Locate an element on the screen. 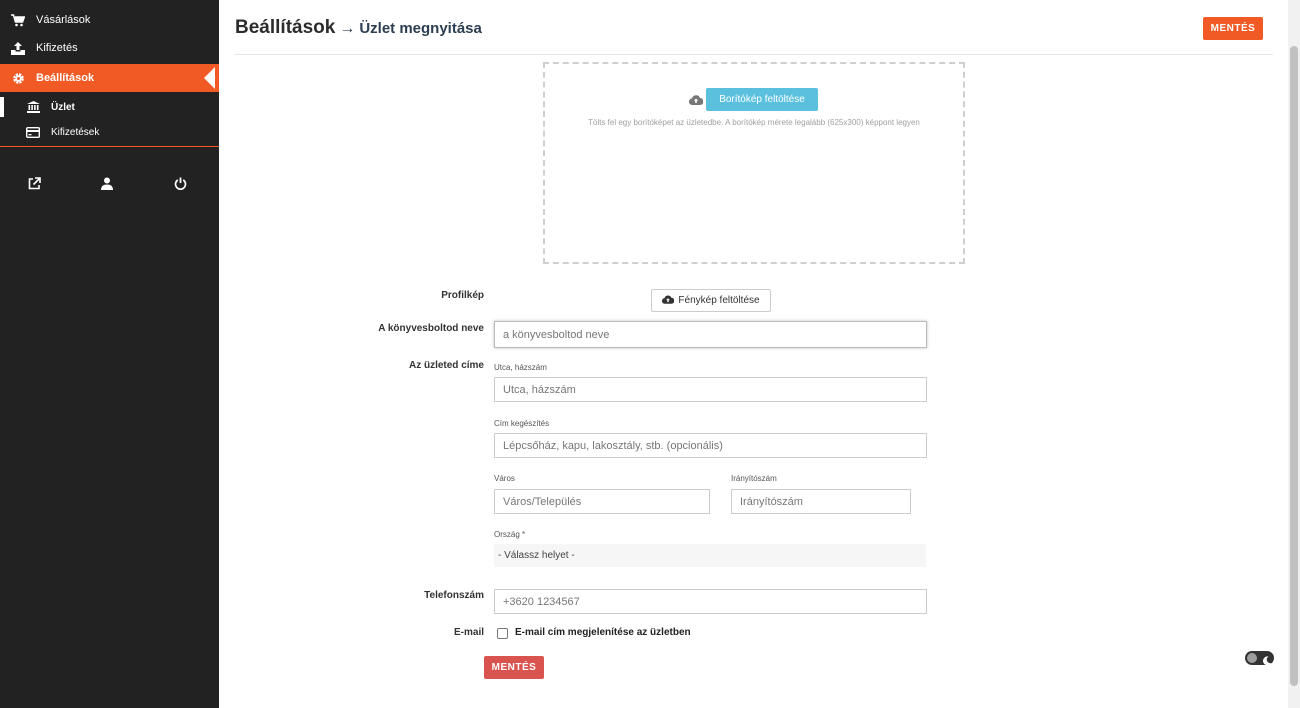  store-name-label: A könyvesboltod neve is located at coordinates (431, 328).